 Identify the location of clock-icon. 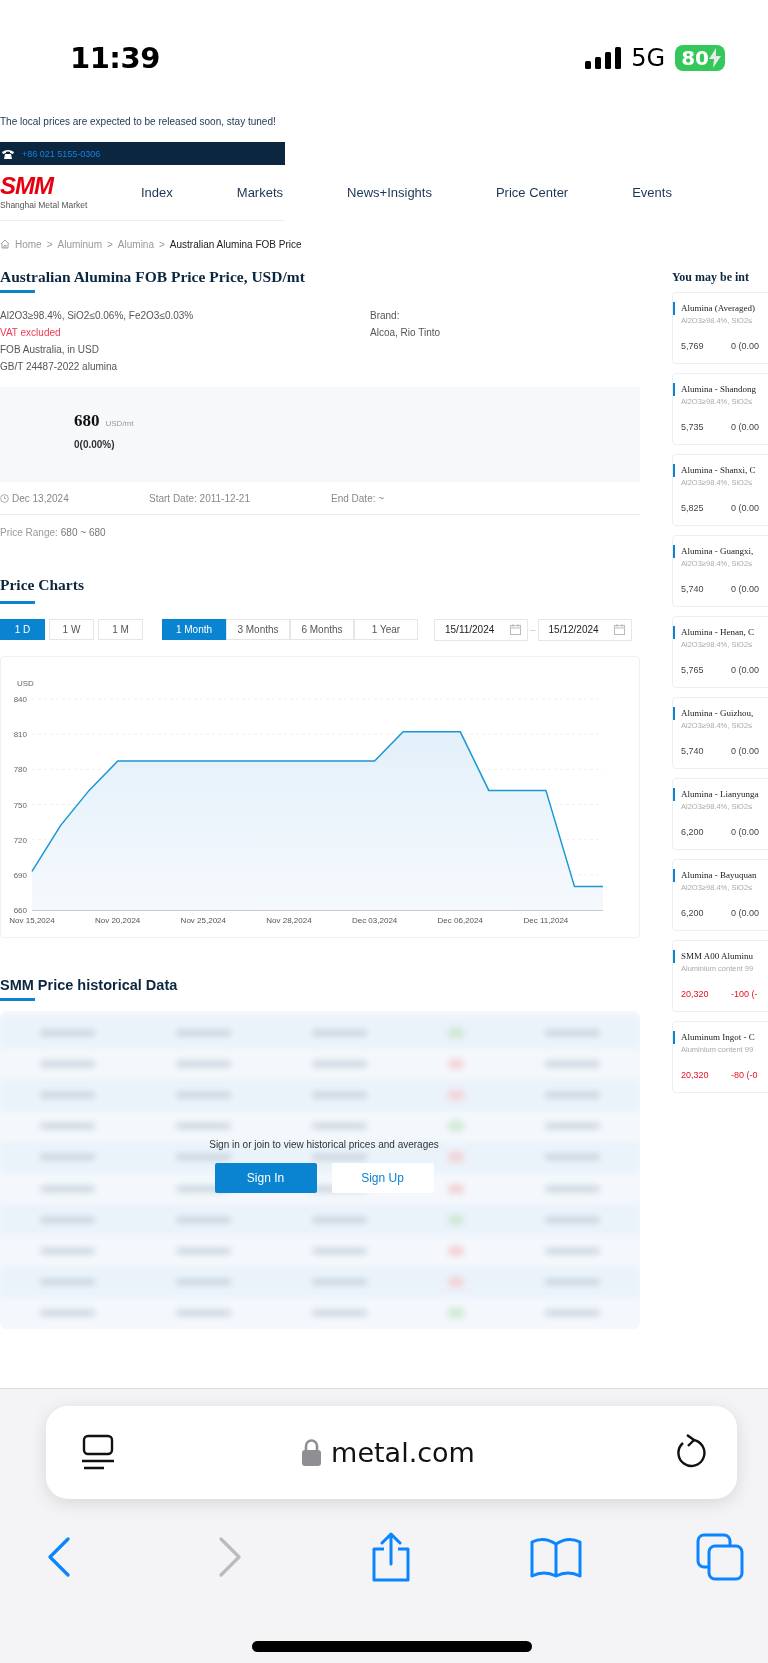
(4, 498).